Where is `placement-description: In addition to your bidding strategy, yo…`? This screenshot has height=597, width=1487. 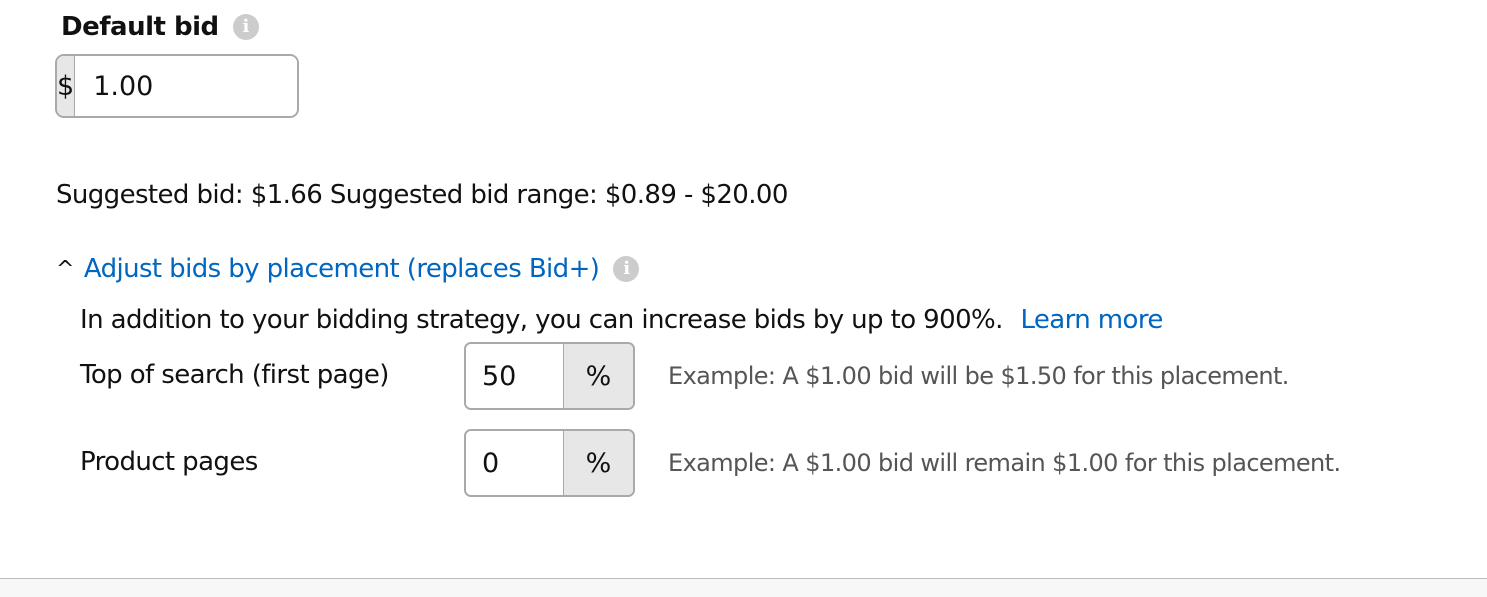 placement-description: In addition to your bidding strategy, yo… is located at coordinates (621, 320).